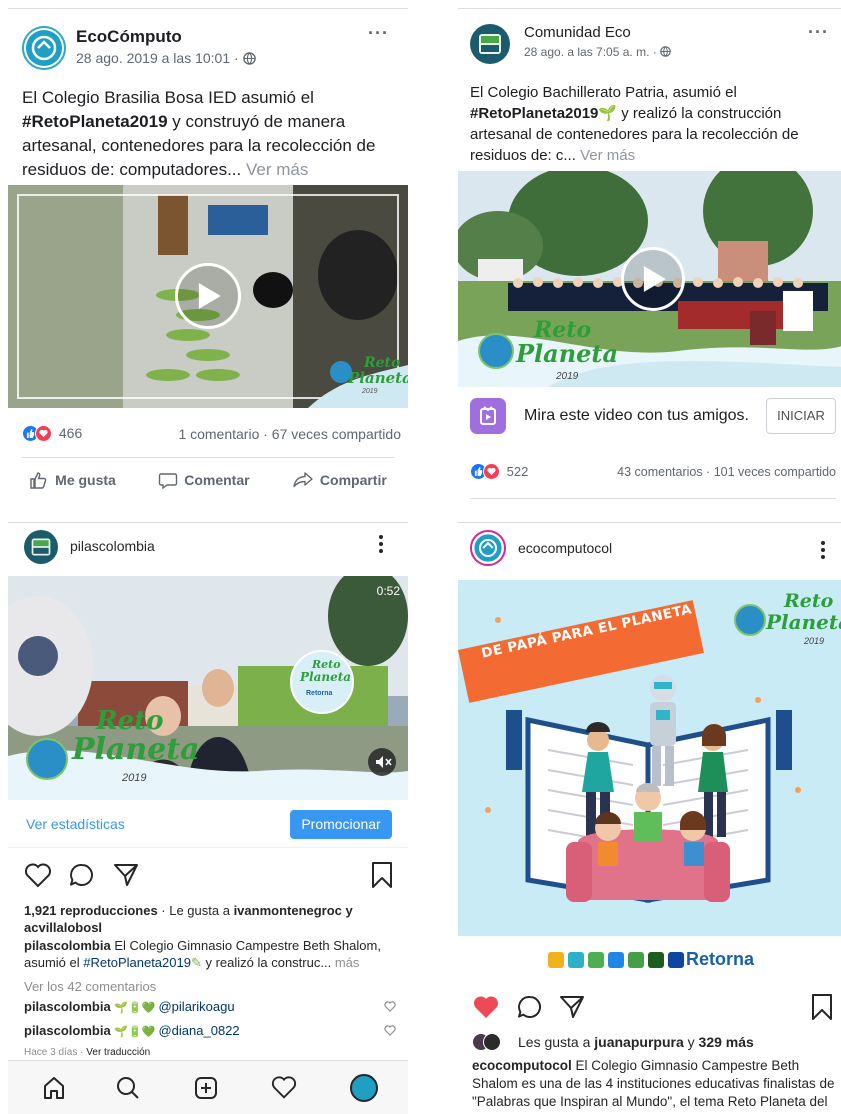  Describe the element at coordinates (364, 1088) in the screenshot. I see `profile-avatar-tab` at that location.